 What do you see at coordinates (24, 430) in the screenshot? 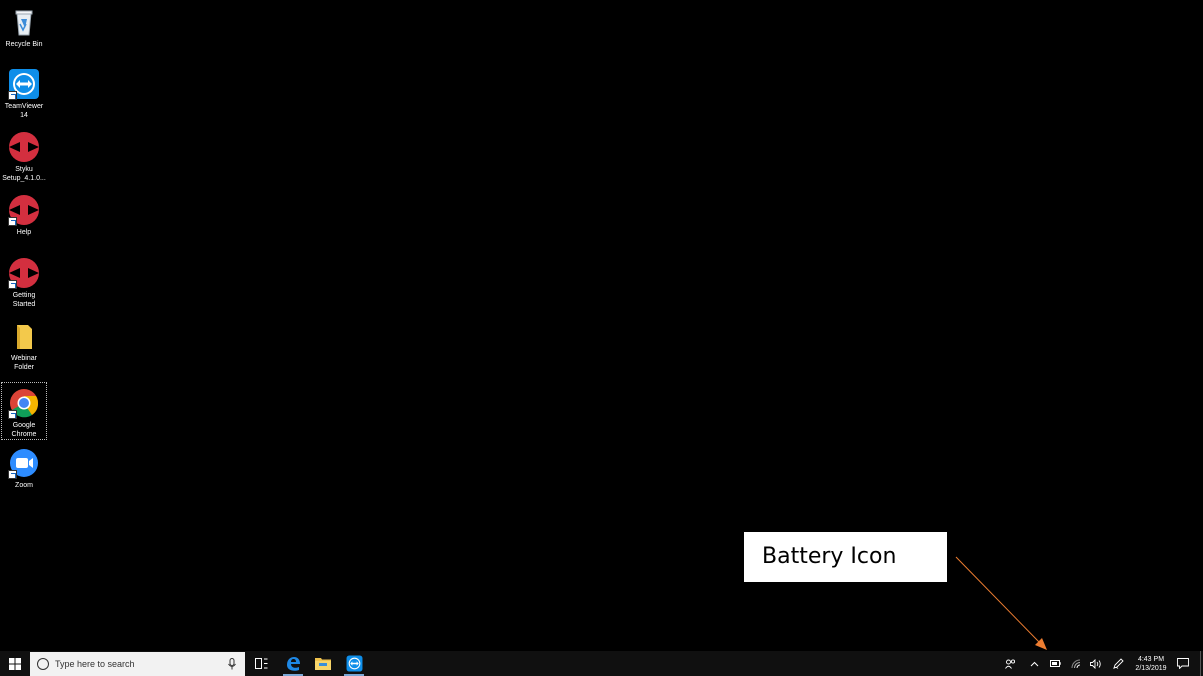
I see `desktop-icon-label: Google Chrome` at bounding box center [24, 430].